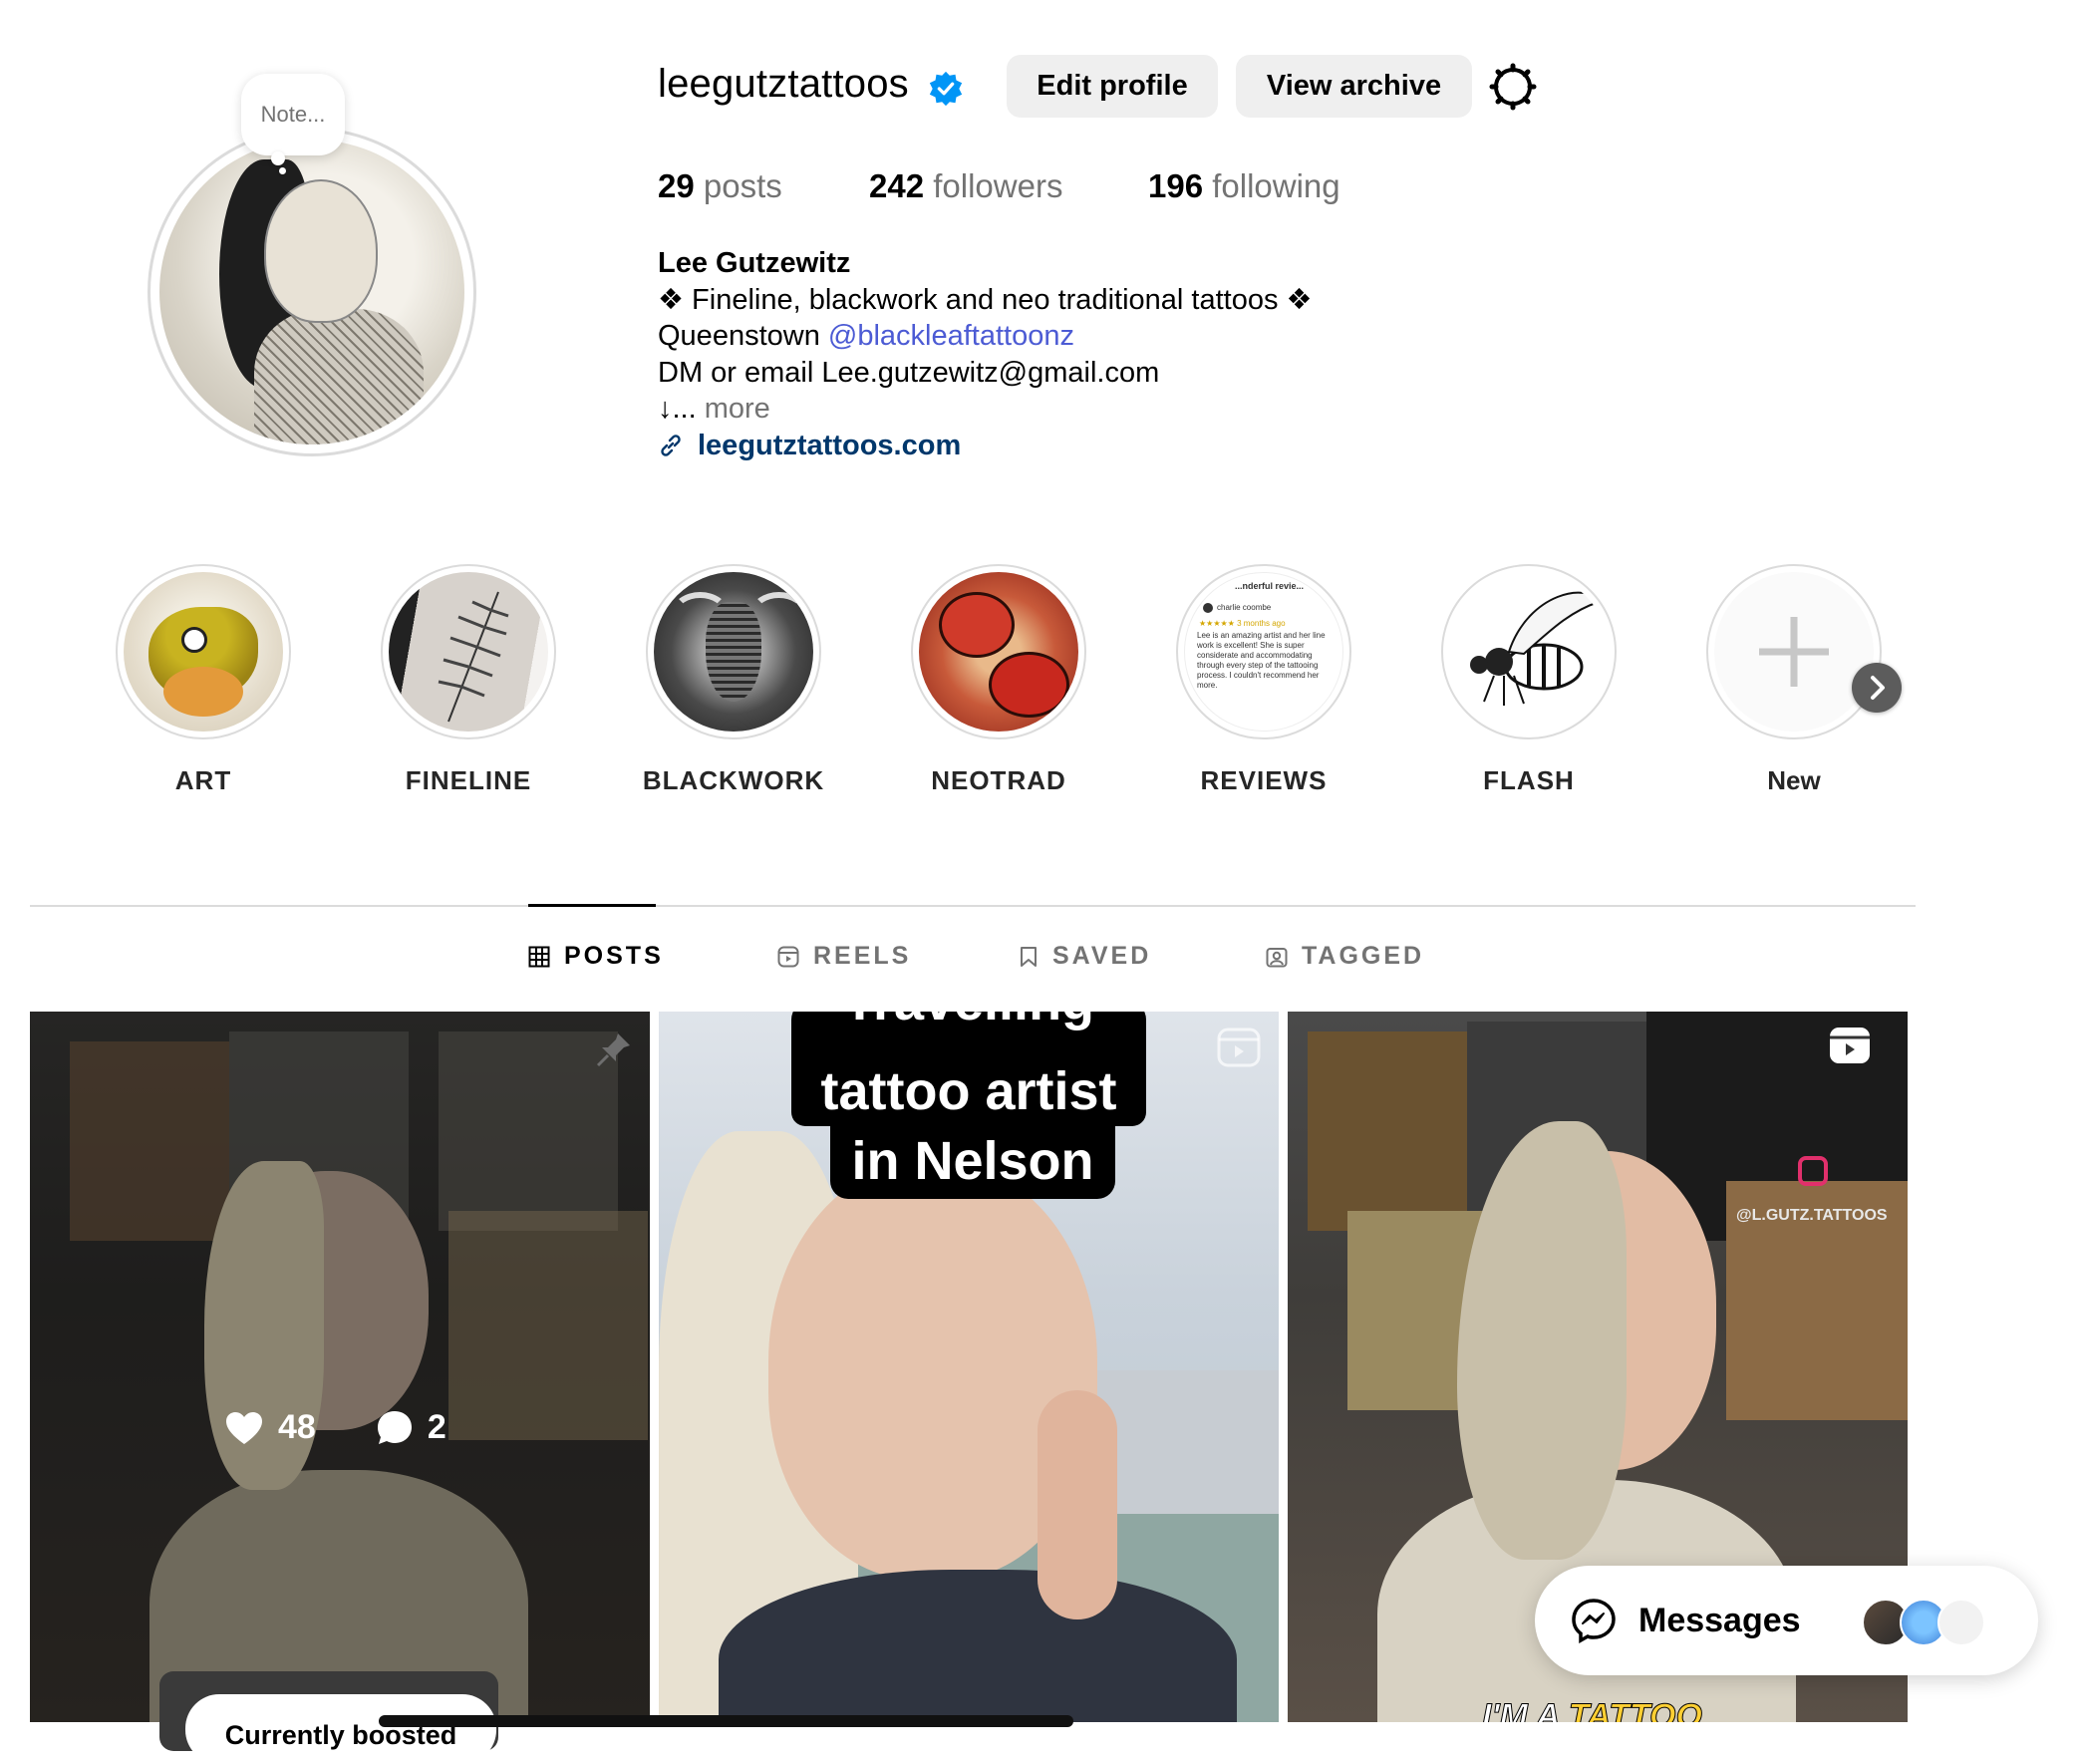  What do you see at coordinates (726, 1721) in the screenshot?
I see `home-indicator-bar` at bounding box center [726, 1721].